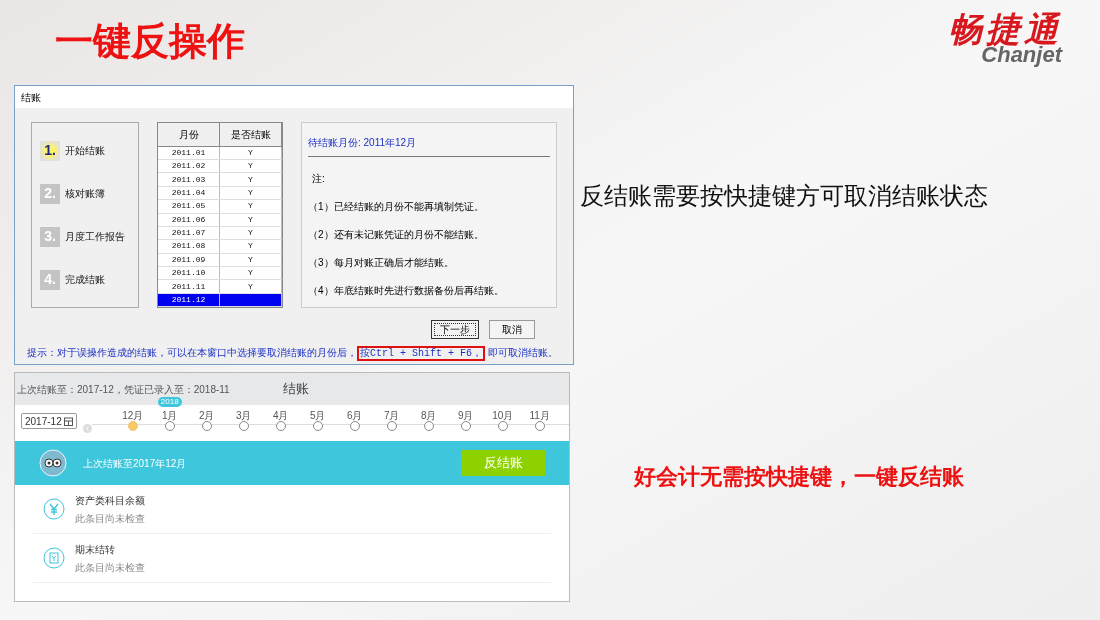 This screenshot has height=620, width=1100. Describe the element at coordinates (123, 389) in the screenshot. I see `status-text: 上次结账至：2017-12，凭证已录入至：2018-11` at that location.